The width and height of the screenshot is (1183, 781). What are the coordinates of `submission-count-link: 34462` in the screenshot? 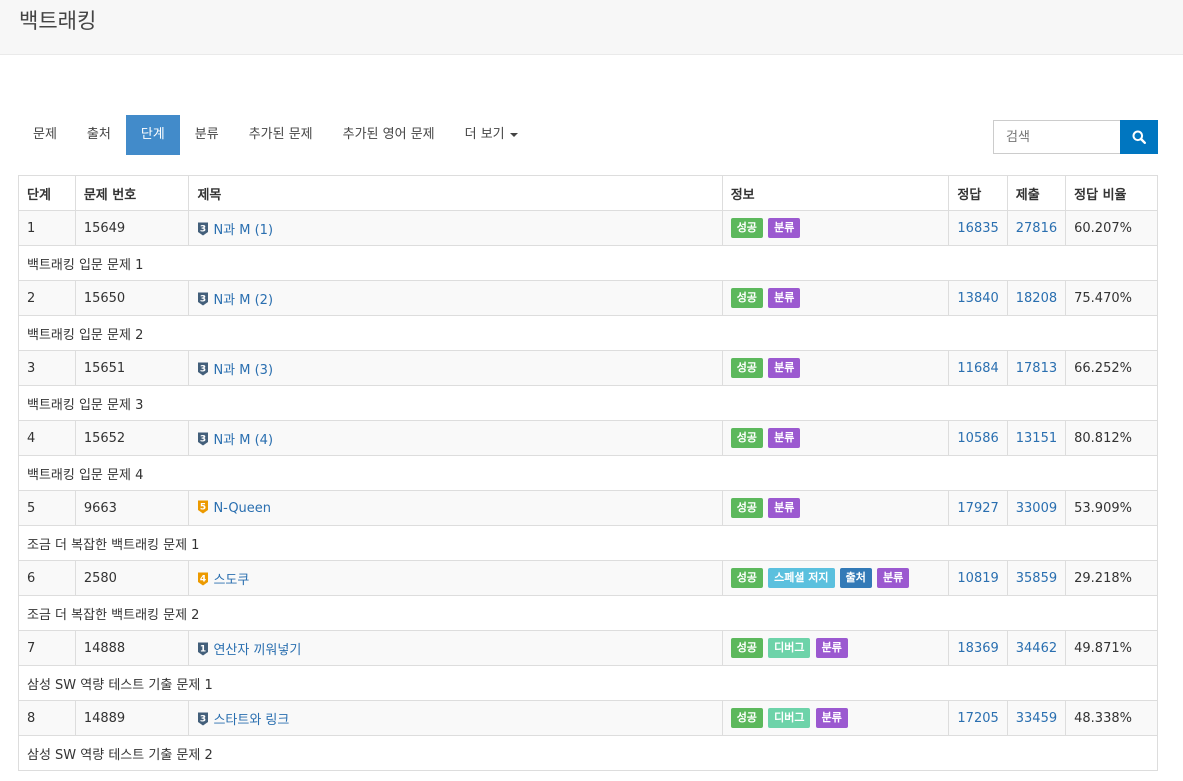 It's located at (1036, 648).